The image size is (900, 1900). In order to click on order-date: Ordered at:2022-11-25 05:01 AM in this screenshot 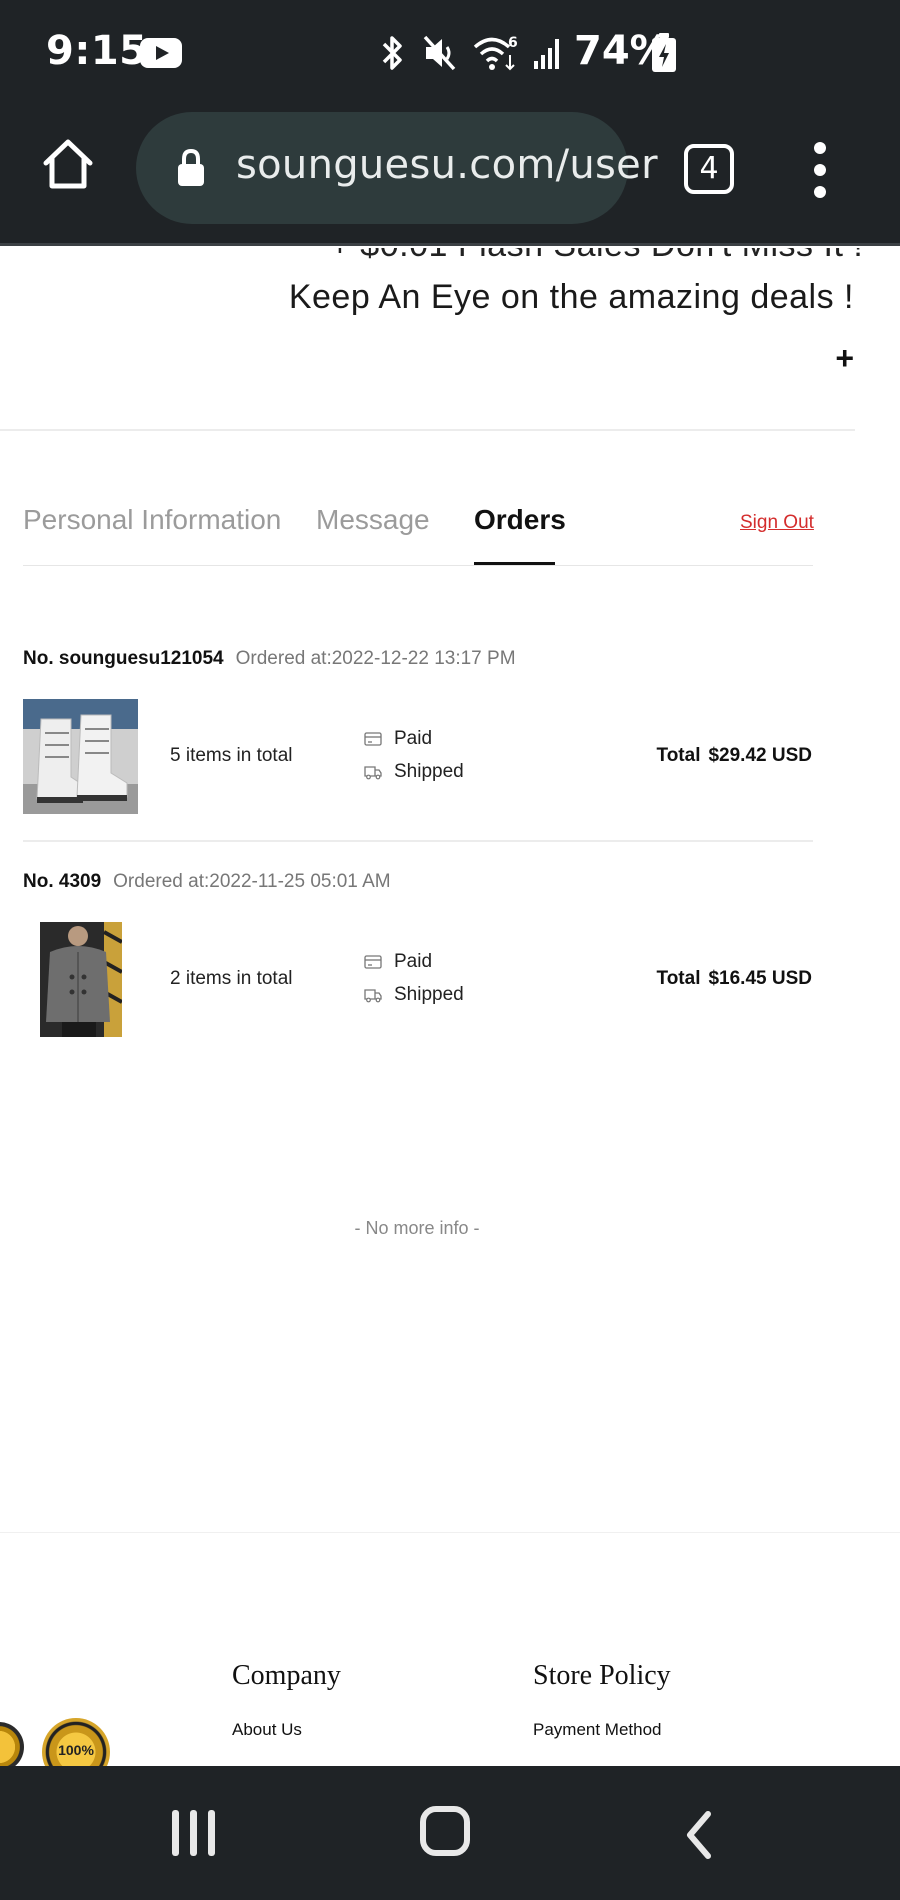, I will do `click(252, 881)`.